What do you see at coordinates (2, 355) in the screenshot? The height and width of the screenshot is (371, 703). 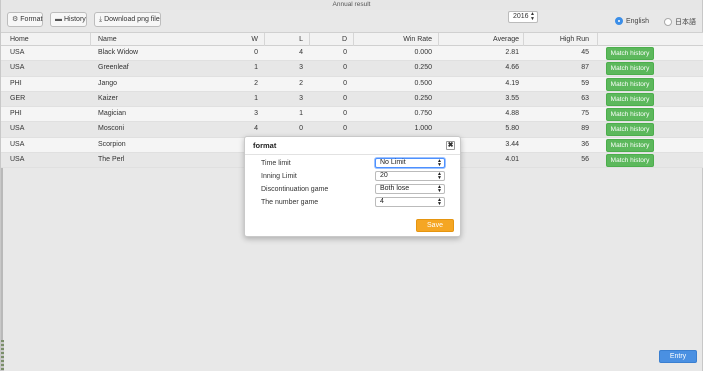 I see `left-edge-pattern` at bounding box center [2, 355].